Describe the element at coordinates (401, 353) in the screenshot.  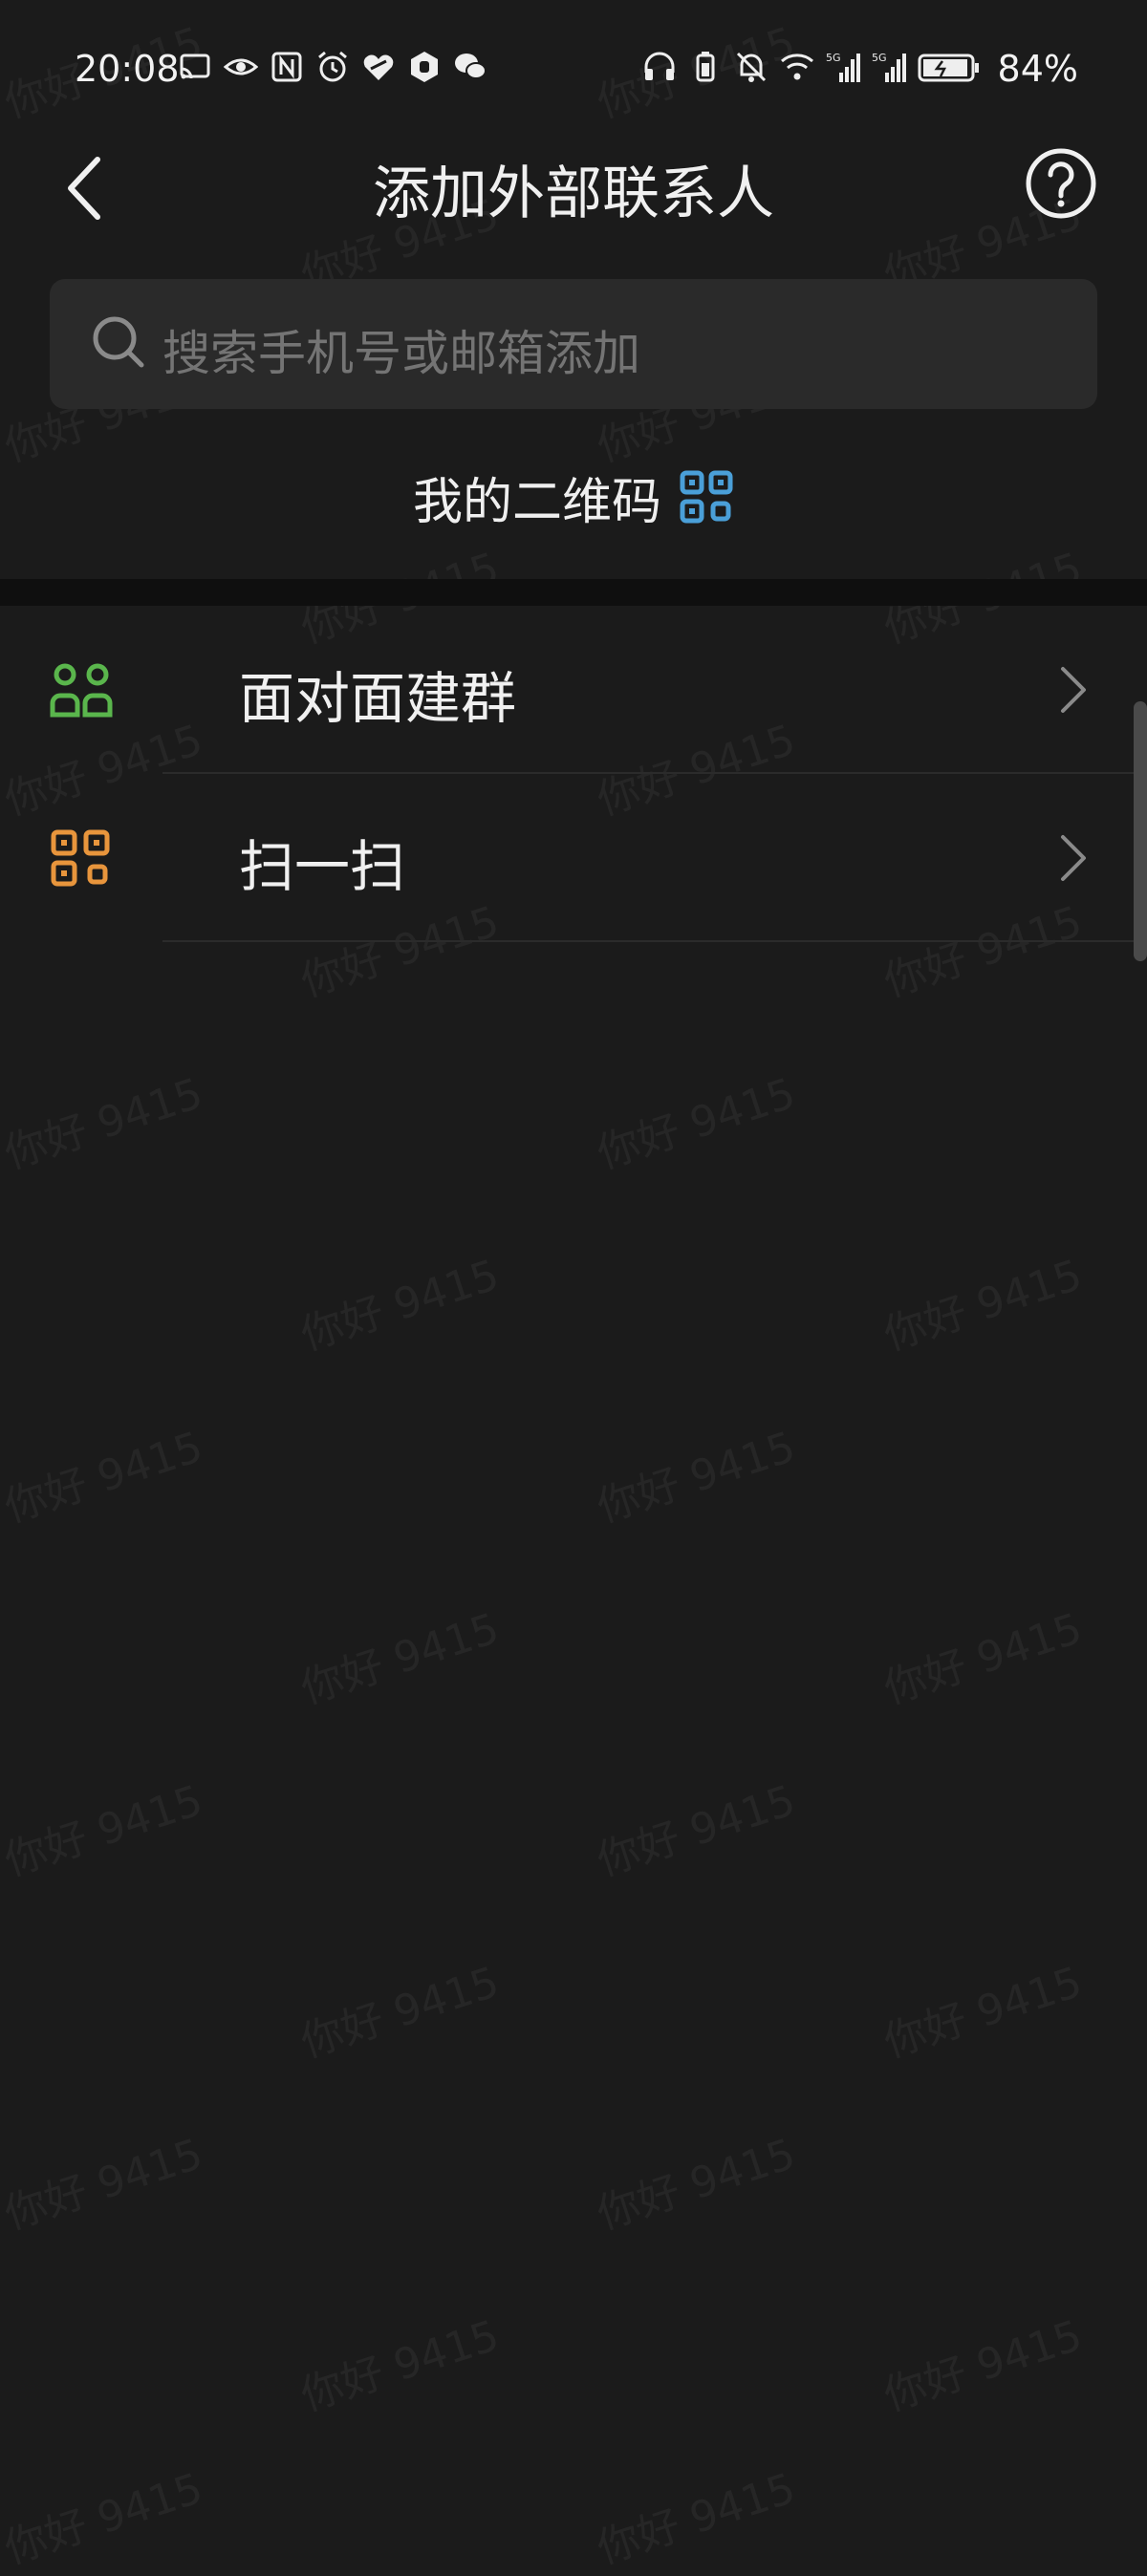
I see `search-placeholder: 搜索手机号或邮箱添加` at that location.